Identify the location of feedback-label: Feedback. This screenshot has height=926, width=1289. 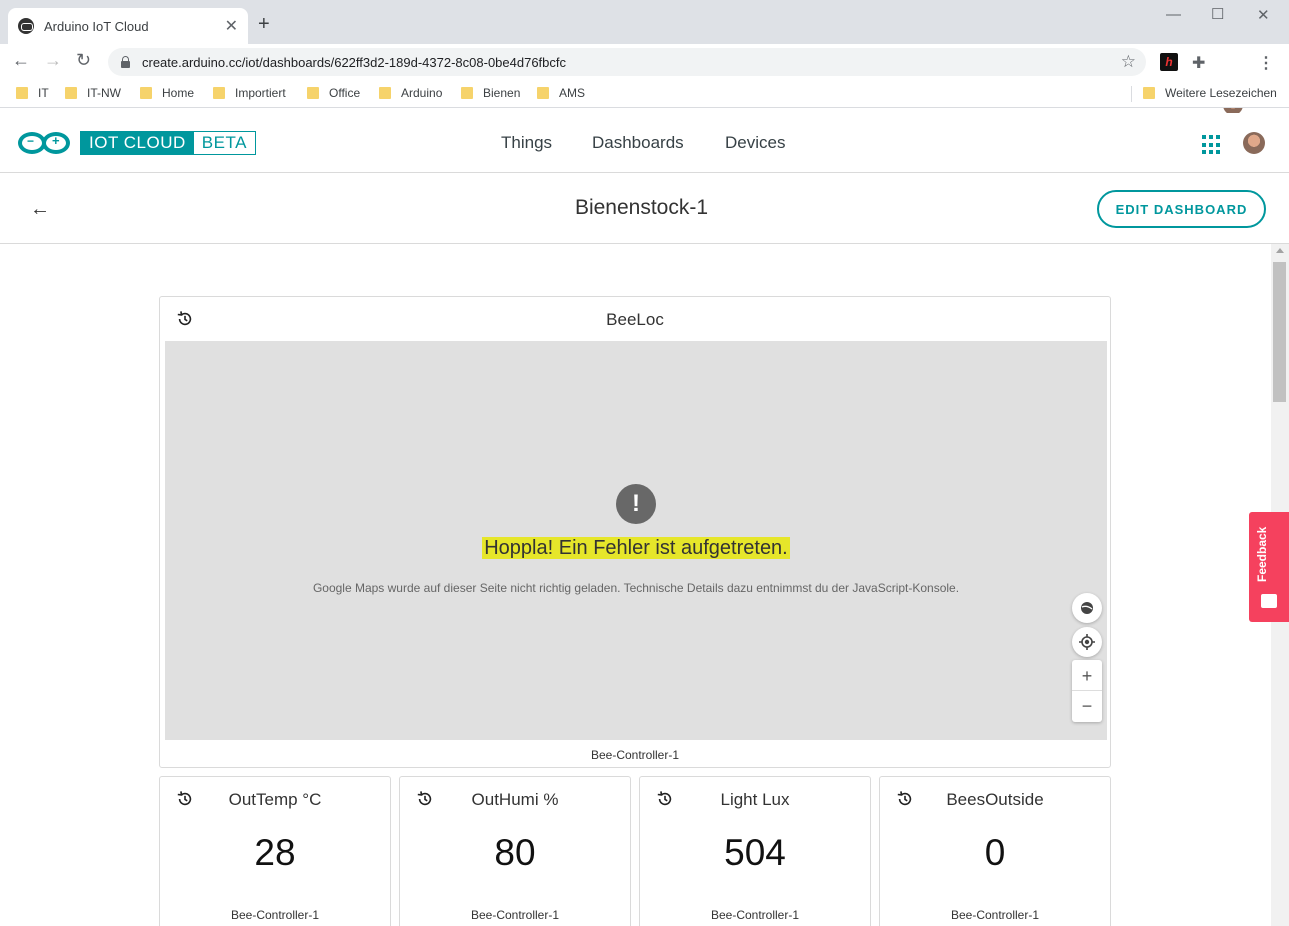
(1262, 554).